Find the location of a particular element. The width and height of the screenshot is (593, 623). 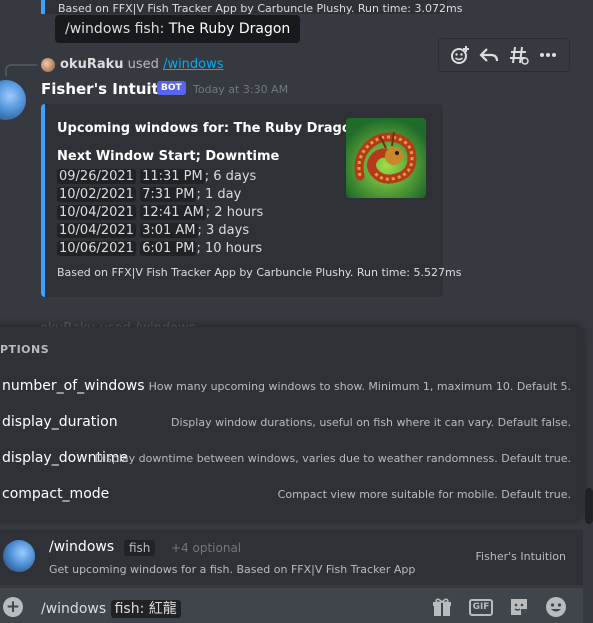

input-param-chip: fish: 紅龍 is located at coordinates (145, 609).